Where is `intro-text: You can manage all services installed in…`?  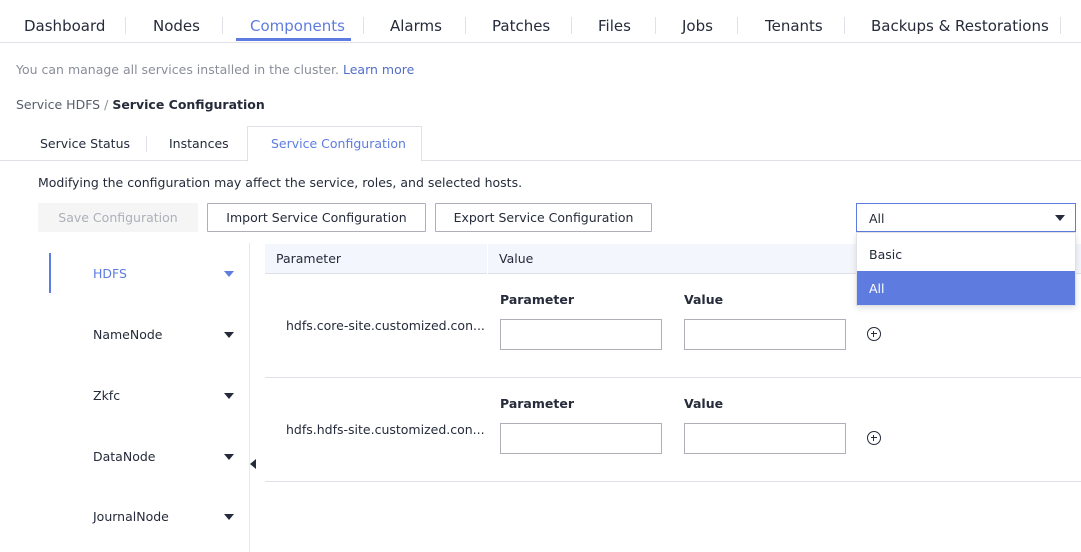
intro-text: You can manage all services installed in… is located at coordinates (215, 69).